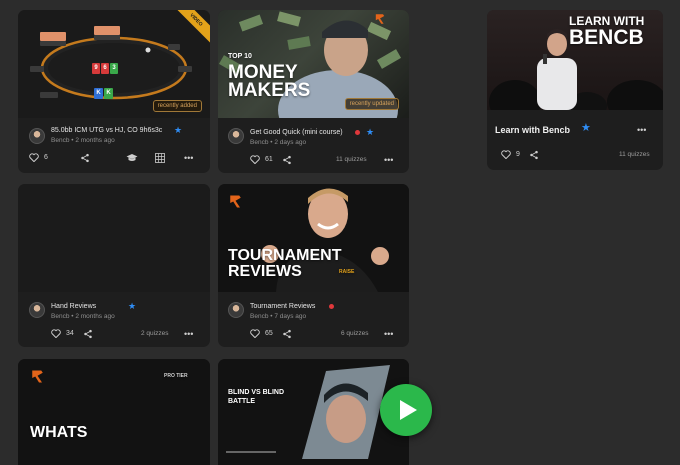 This screenshot has width=680, height=465. I want to click on course-card-whats-new: PRO TIER WHATS, so click(114, 412).